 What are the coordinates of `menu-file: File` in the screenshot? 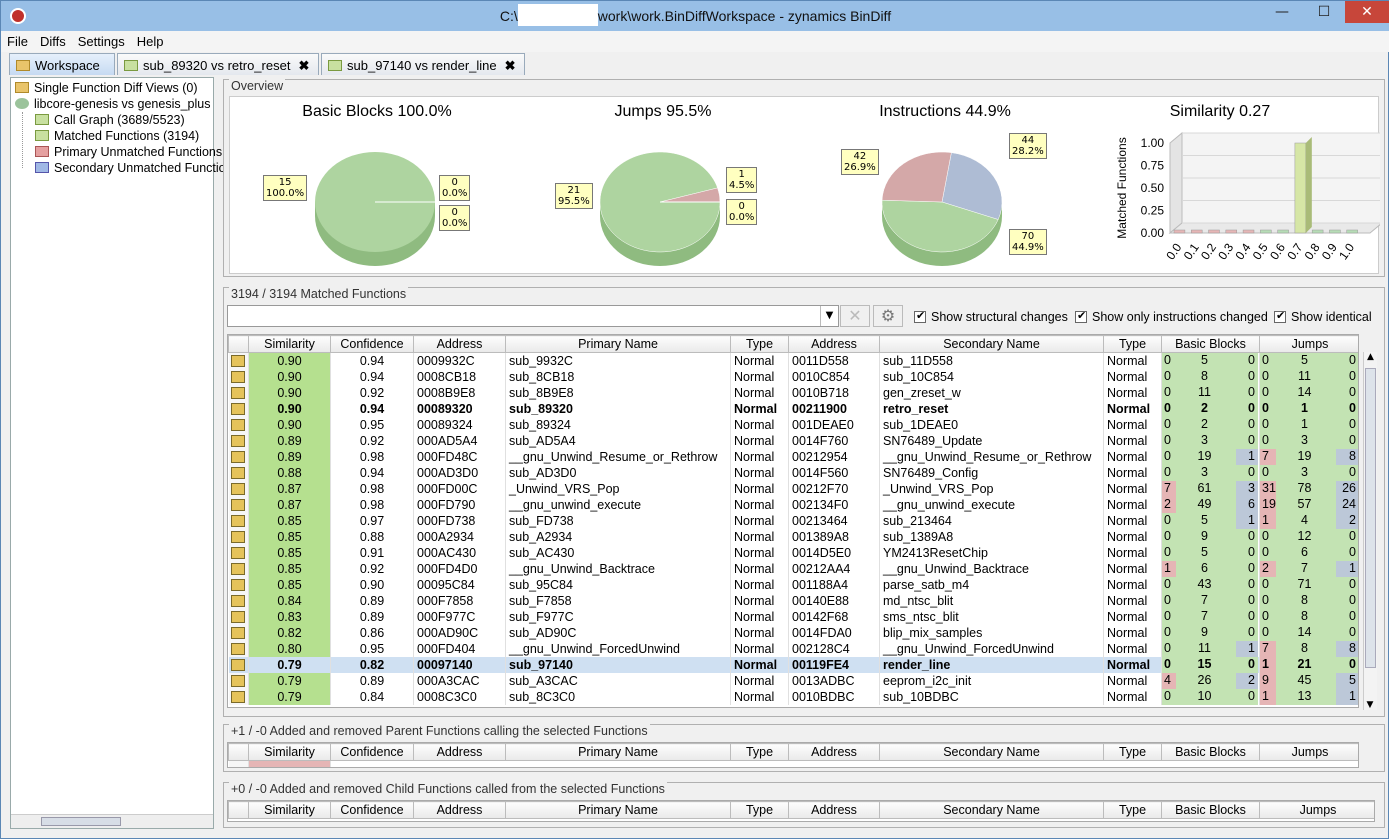 It's located at (17, 40).